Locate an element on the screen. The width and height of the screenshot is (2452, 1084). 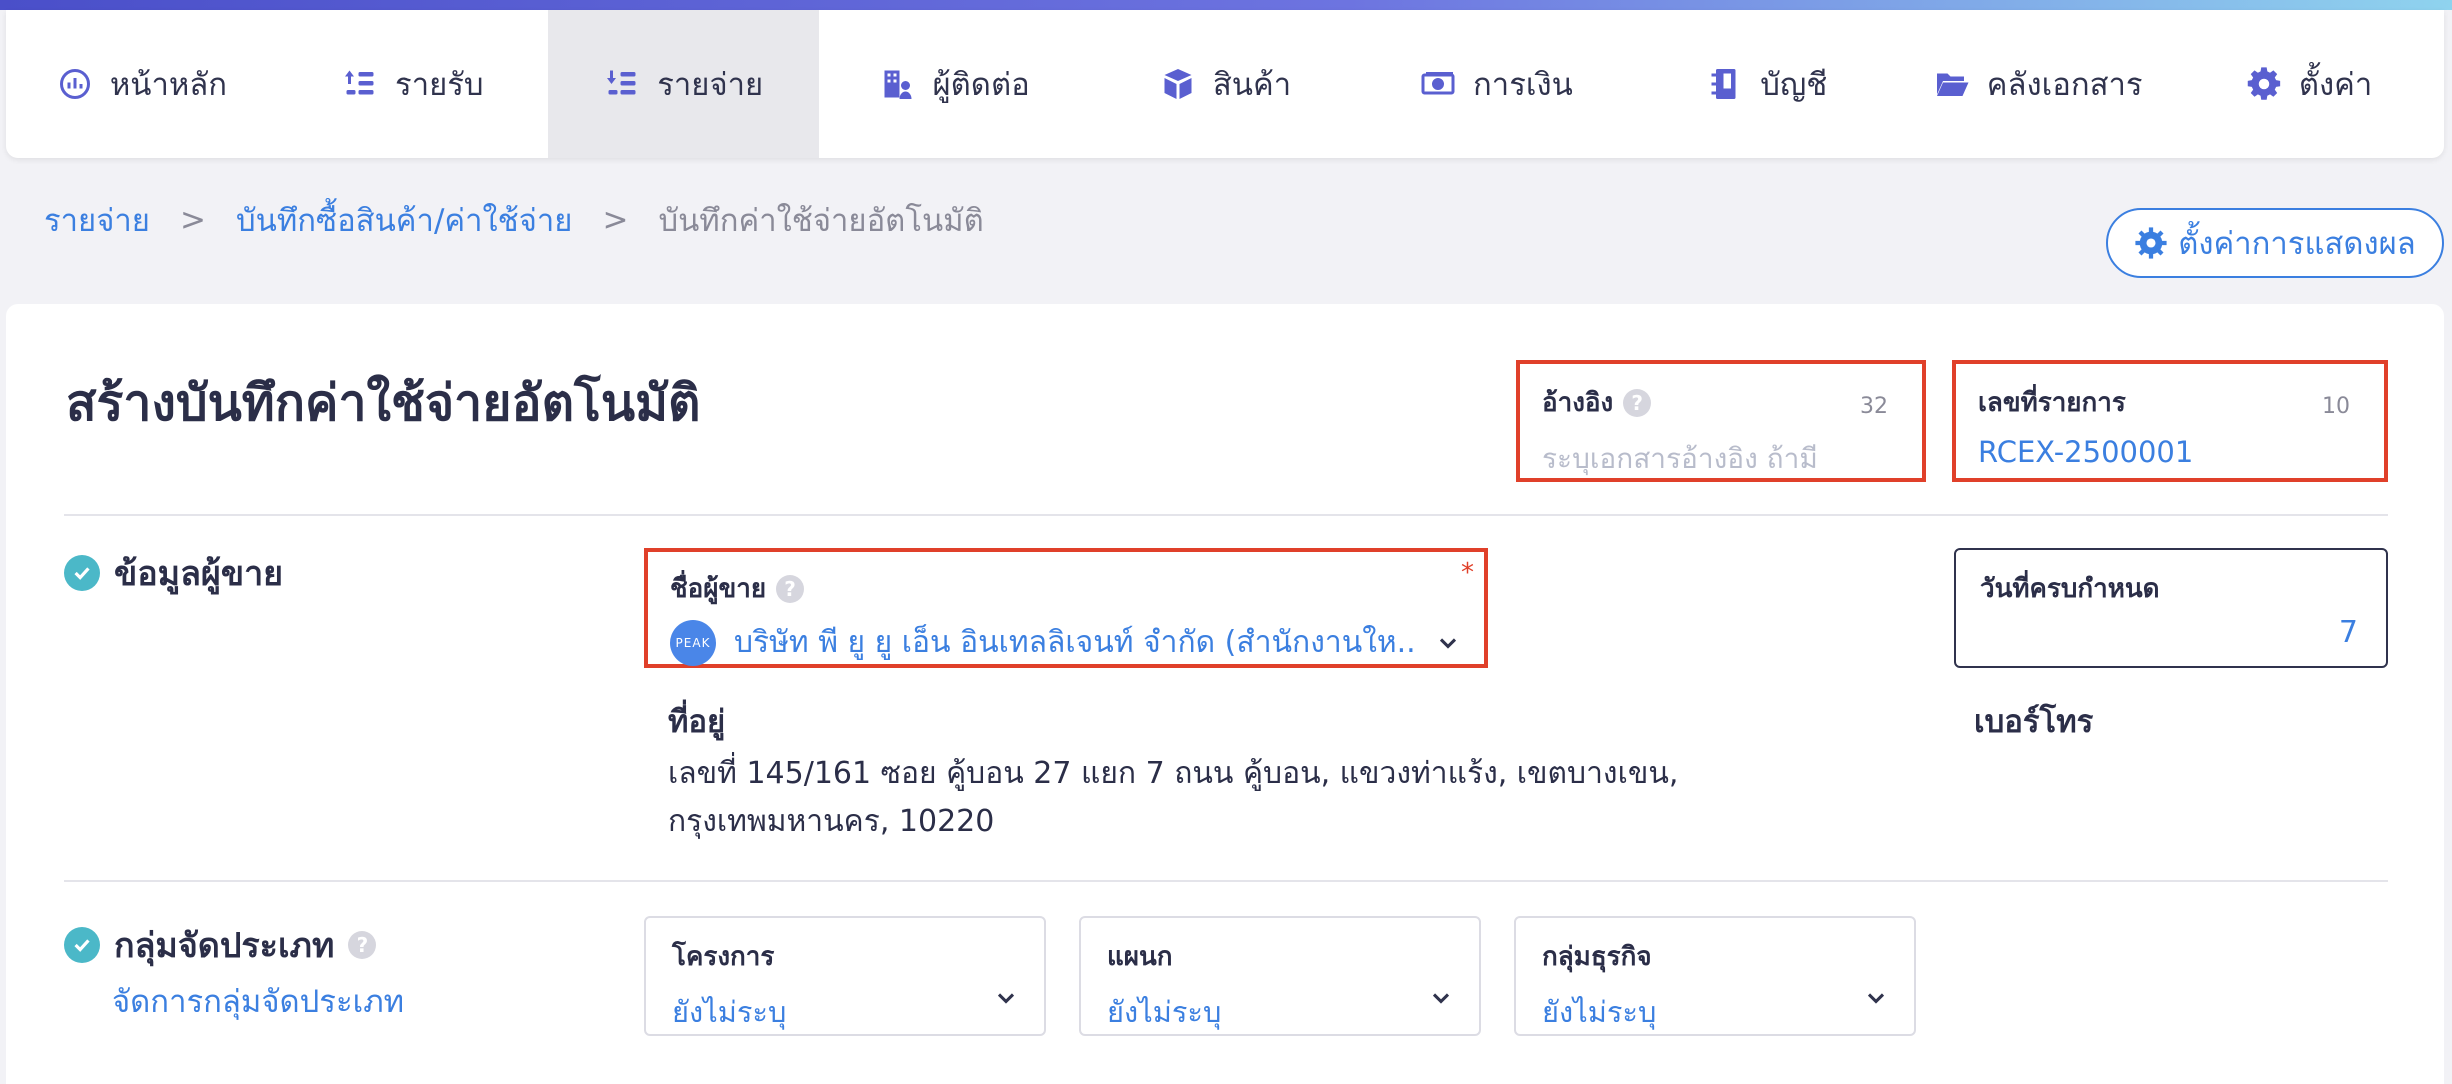
nav-item-products: สินค้า is located at coordinates (1225, 84).